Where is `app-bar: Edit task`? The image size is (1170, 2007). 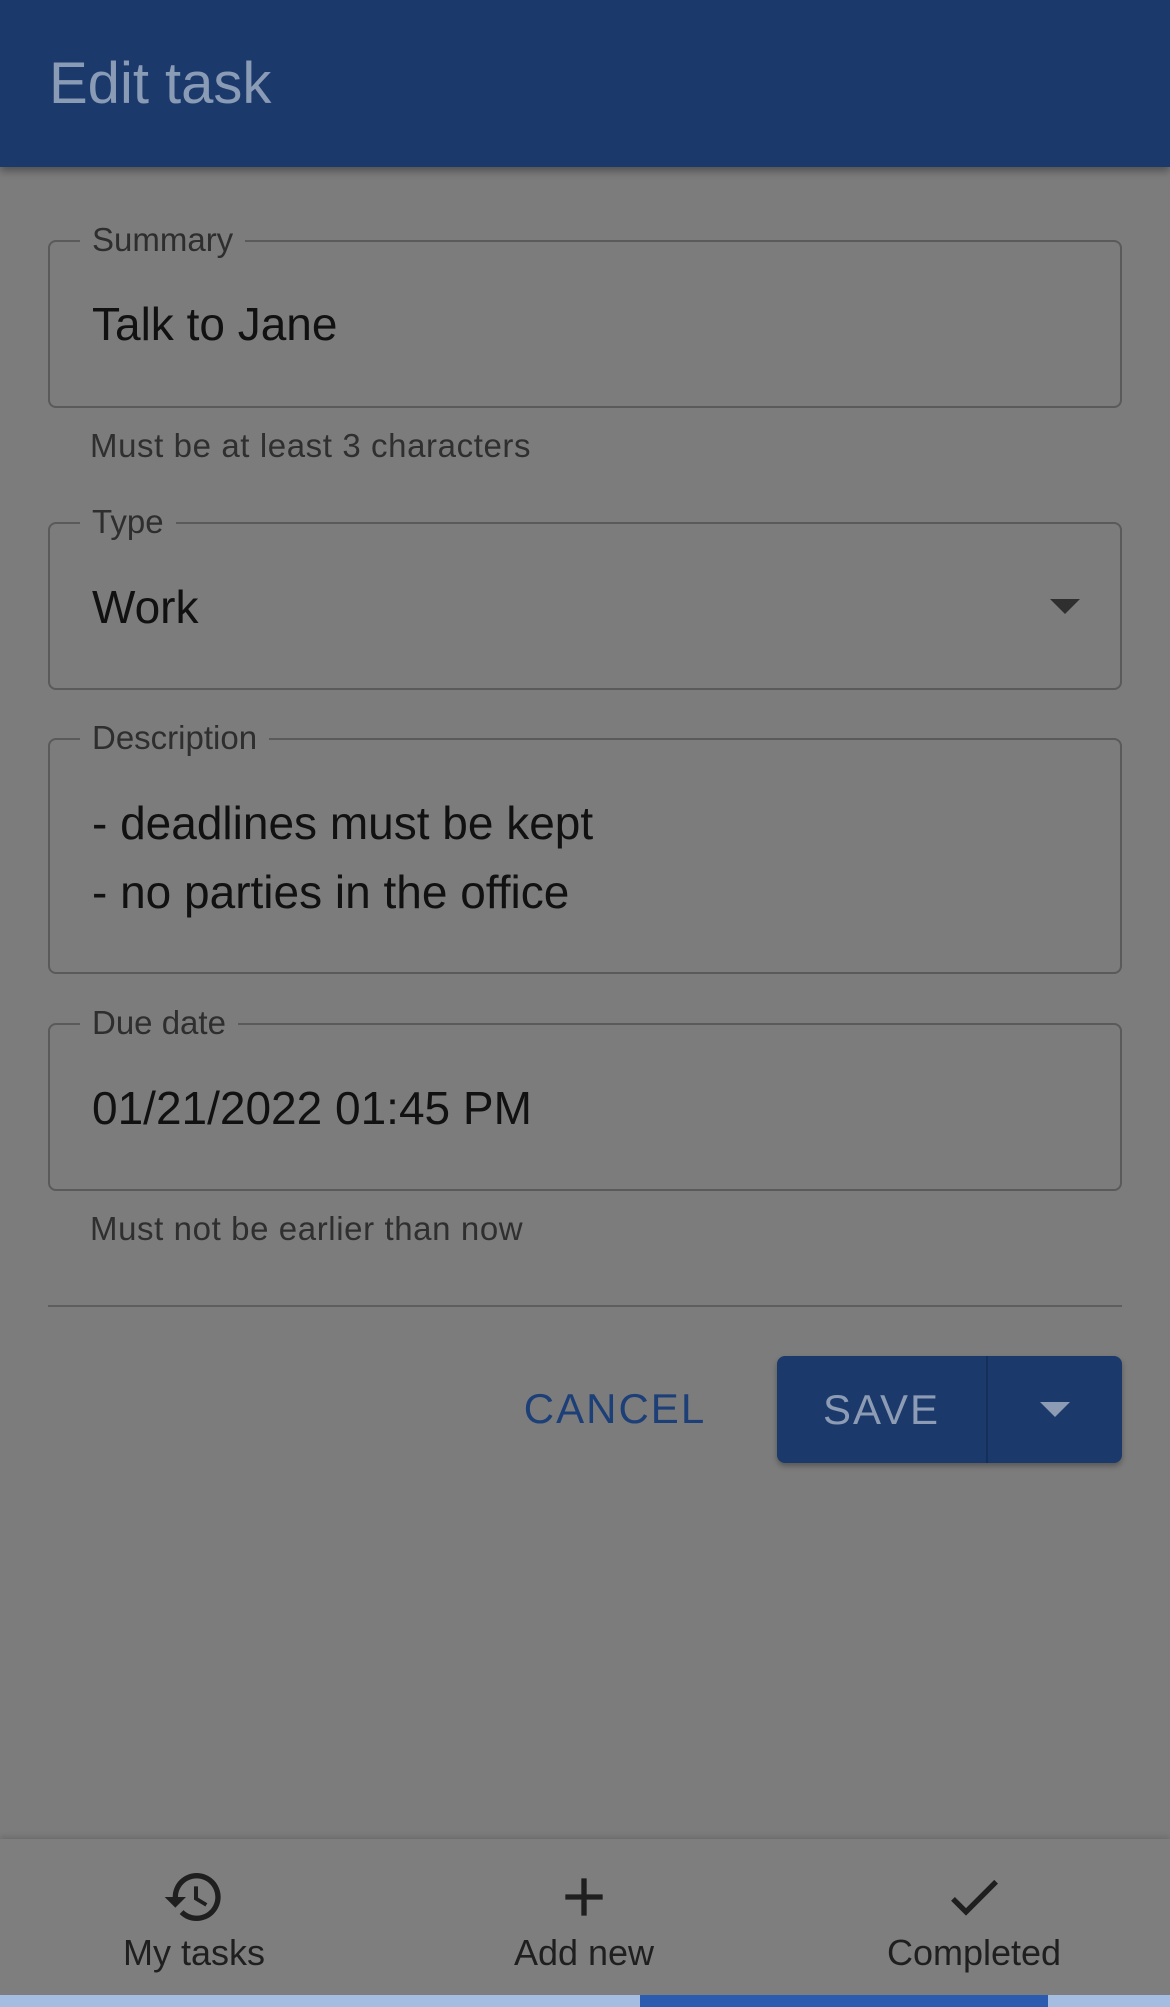 app-bar: Edit task is located at coordinates (585, 83).